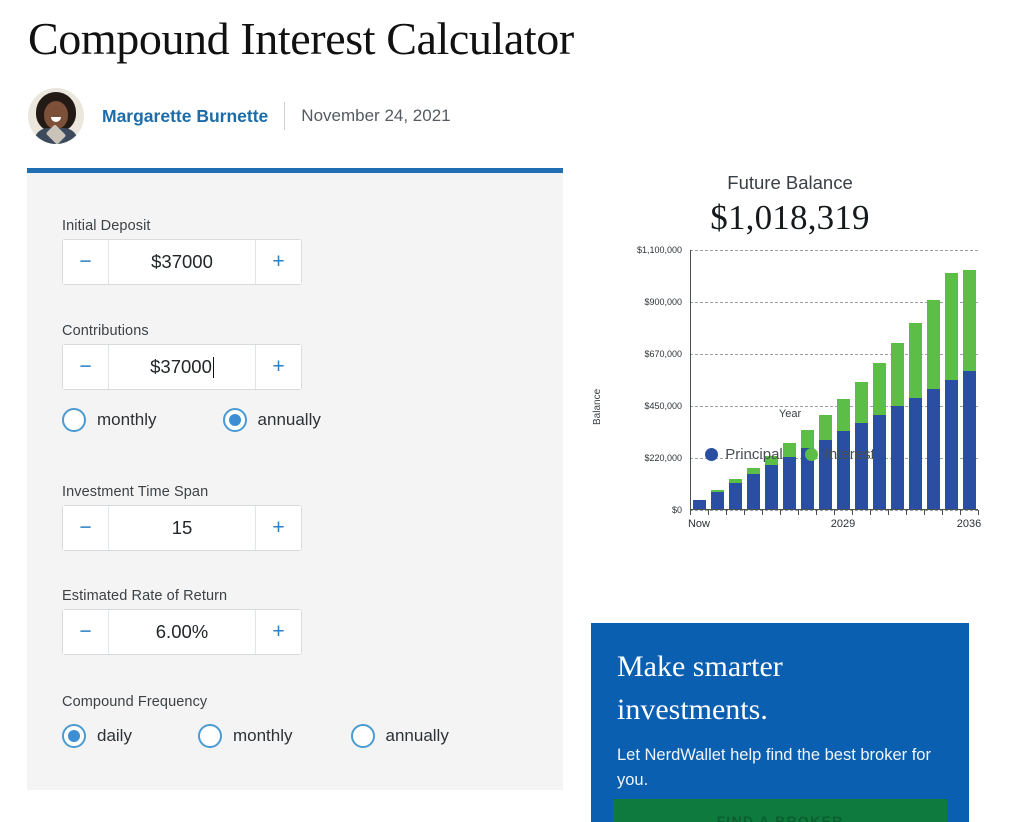 The width and height of the screenshot is (1024, 822). What do you see at coordinates (105, 331) in the screenshot?
I see `label-contributions: Contributions` at bounding box center [105, 331].